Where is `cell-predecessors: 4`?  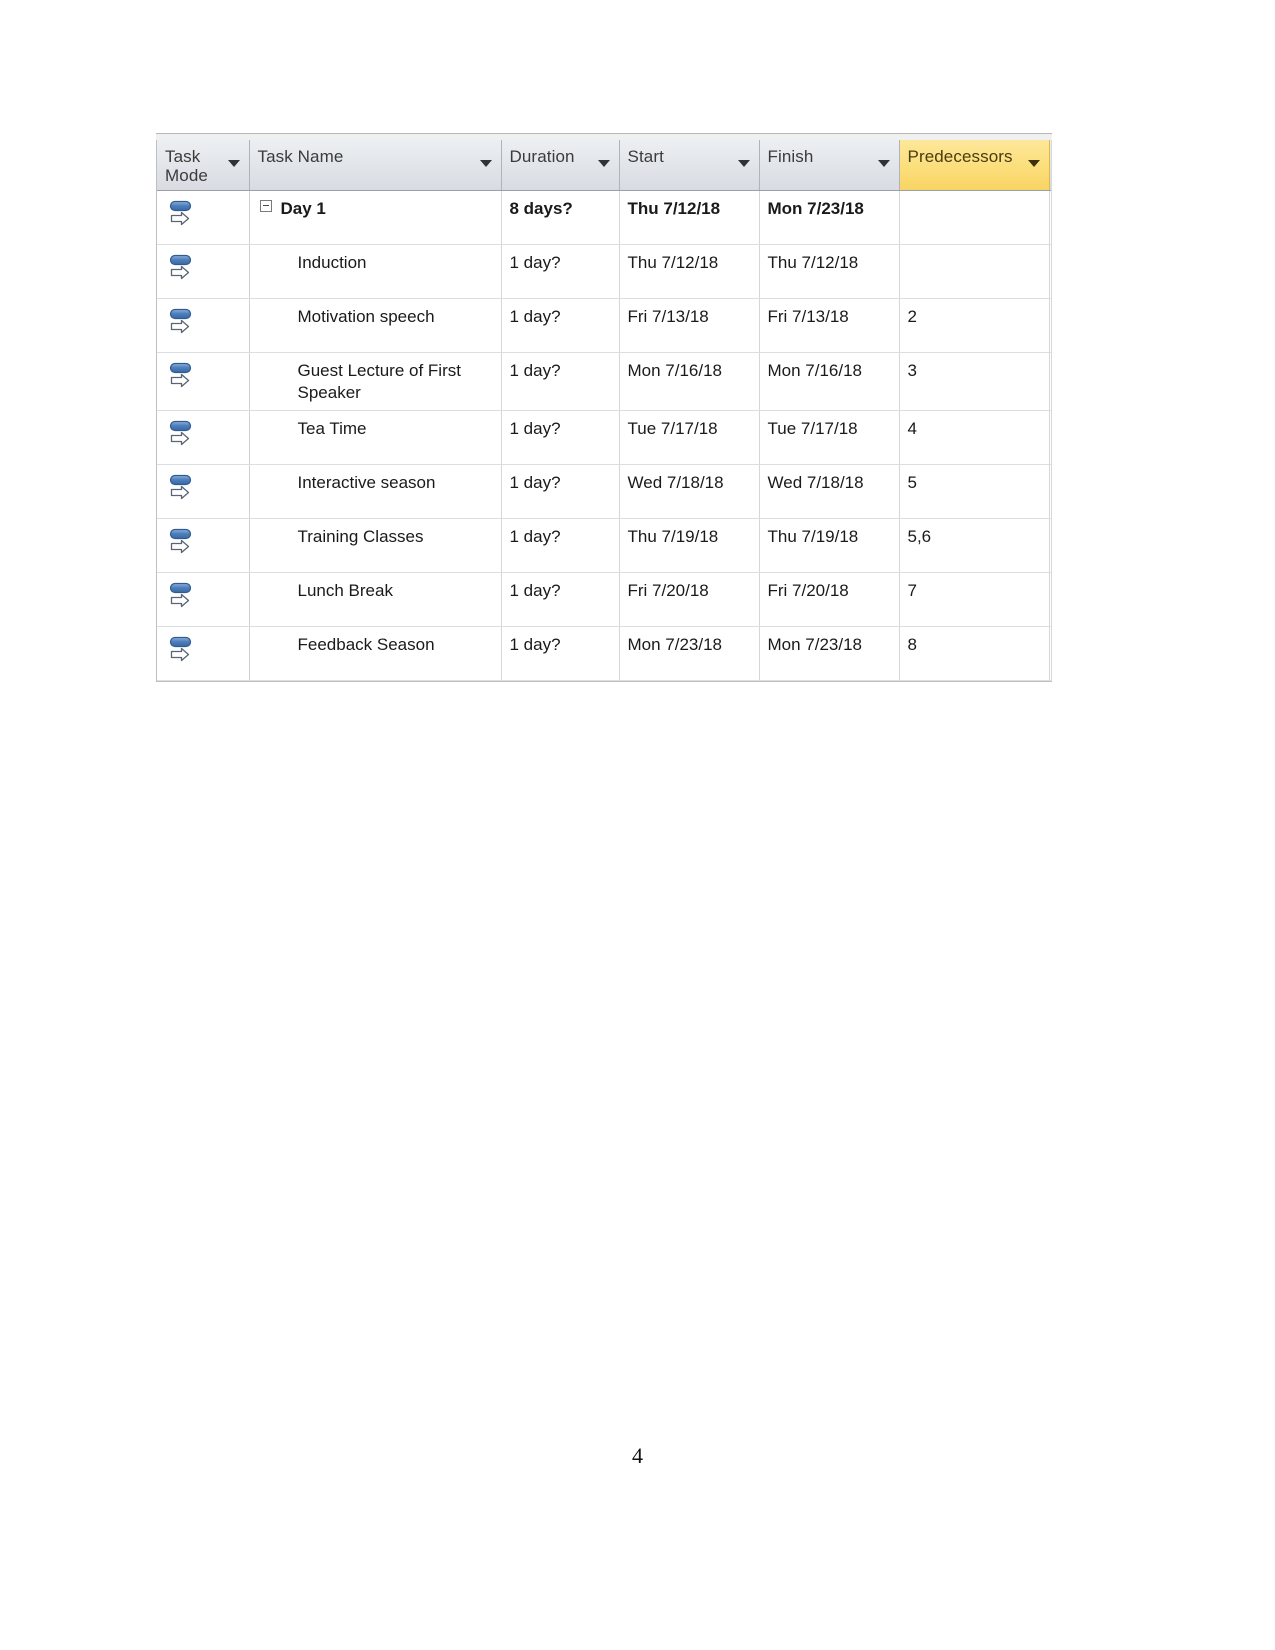
cell-predecessors: 4 is located at coordinates (974, 437).